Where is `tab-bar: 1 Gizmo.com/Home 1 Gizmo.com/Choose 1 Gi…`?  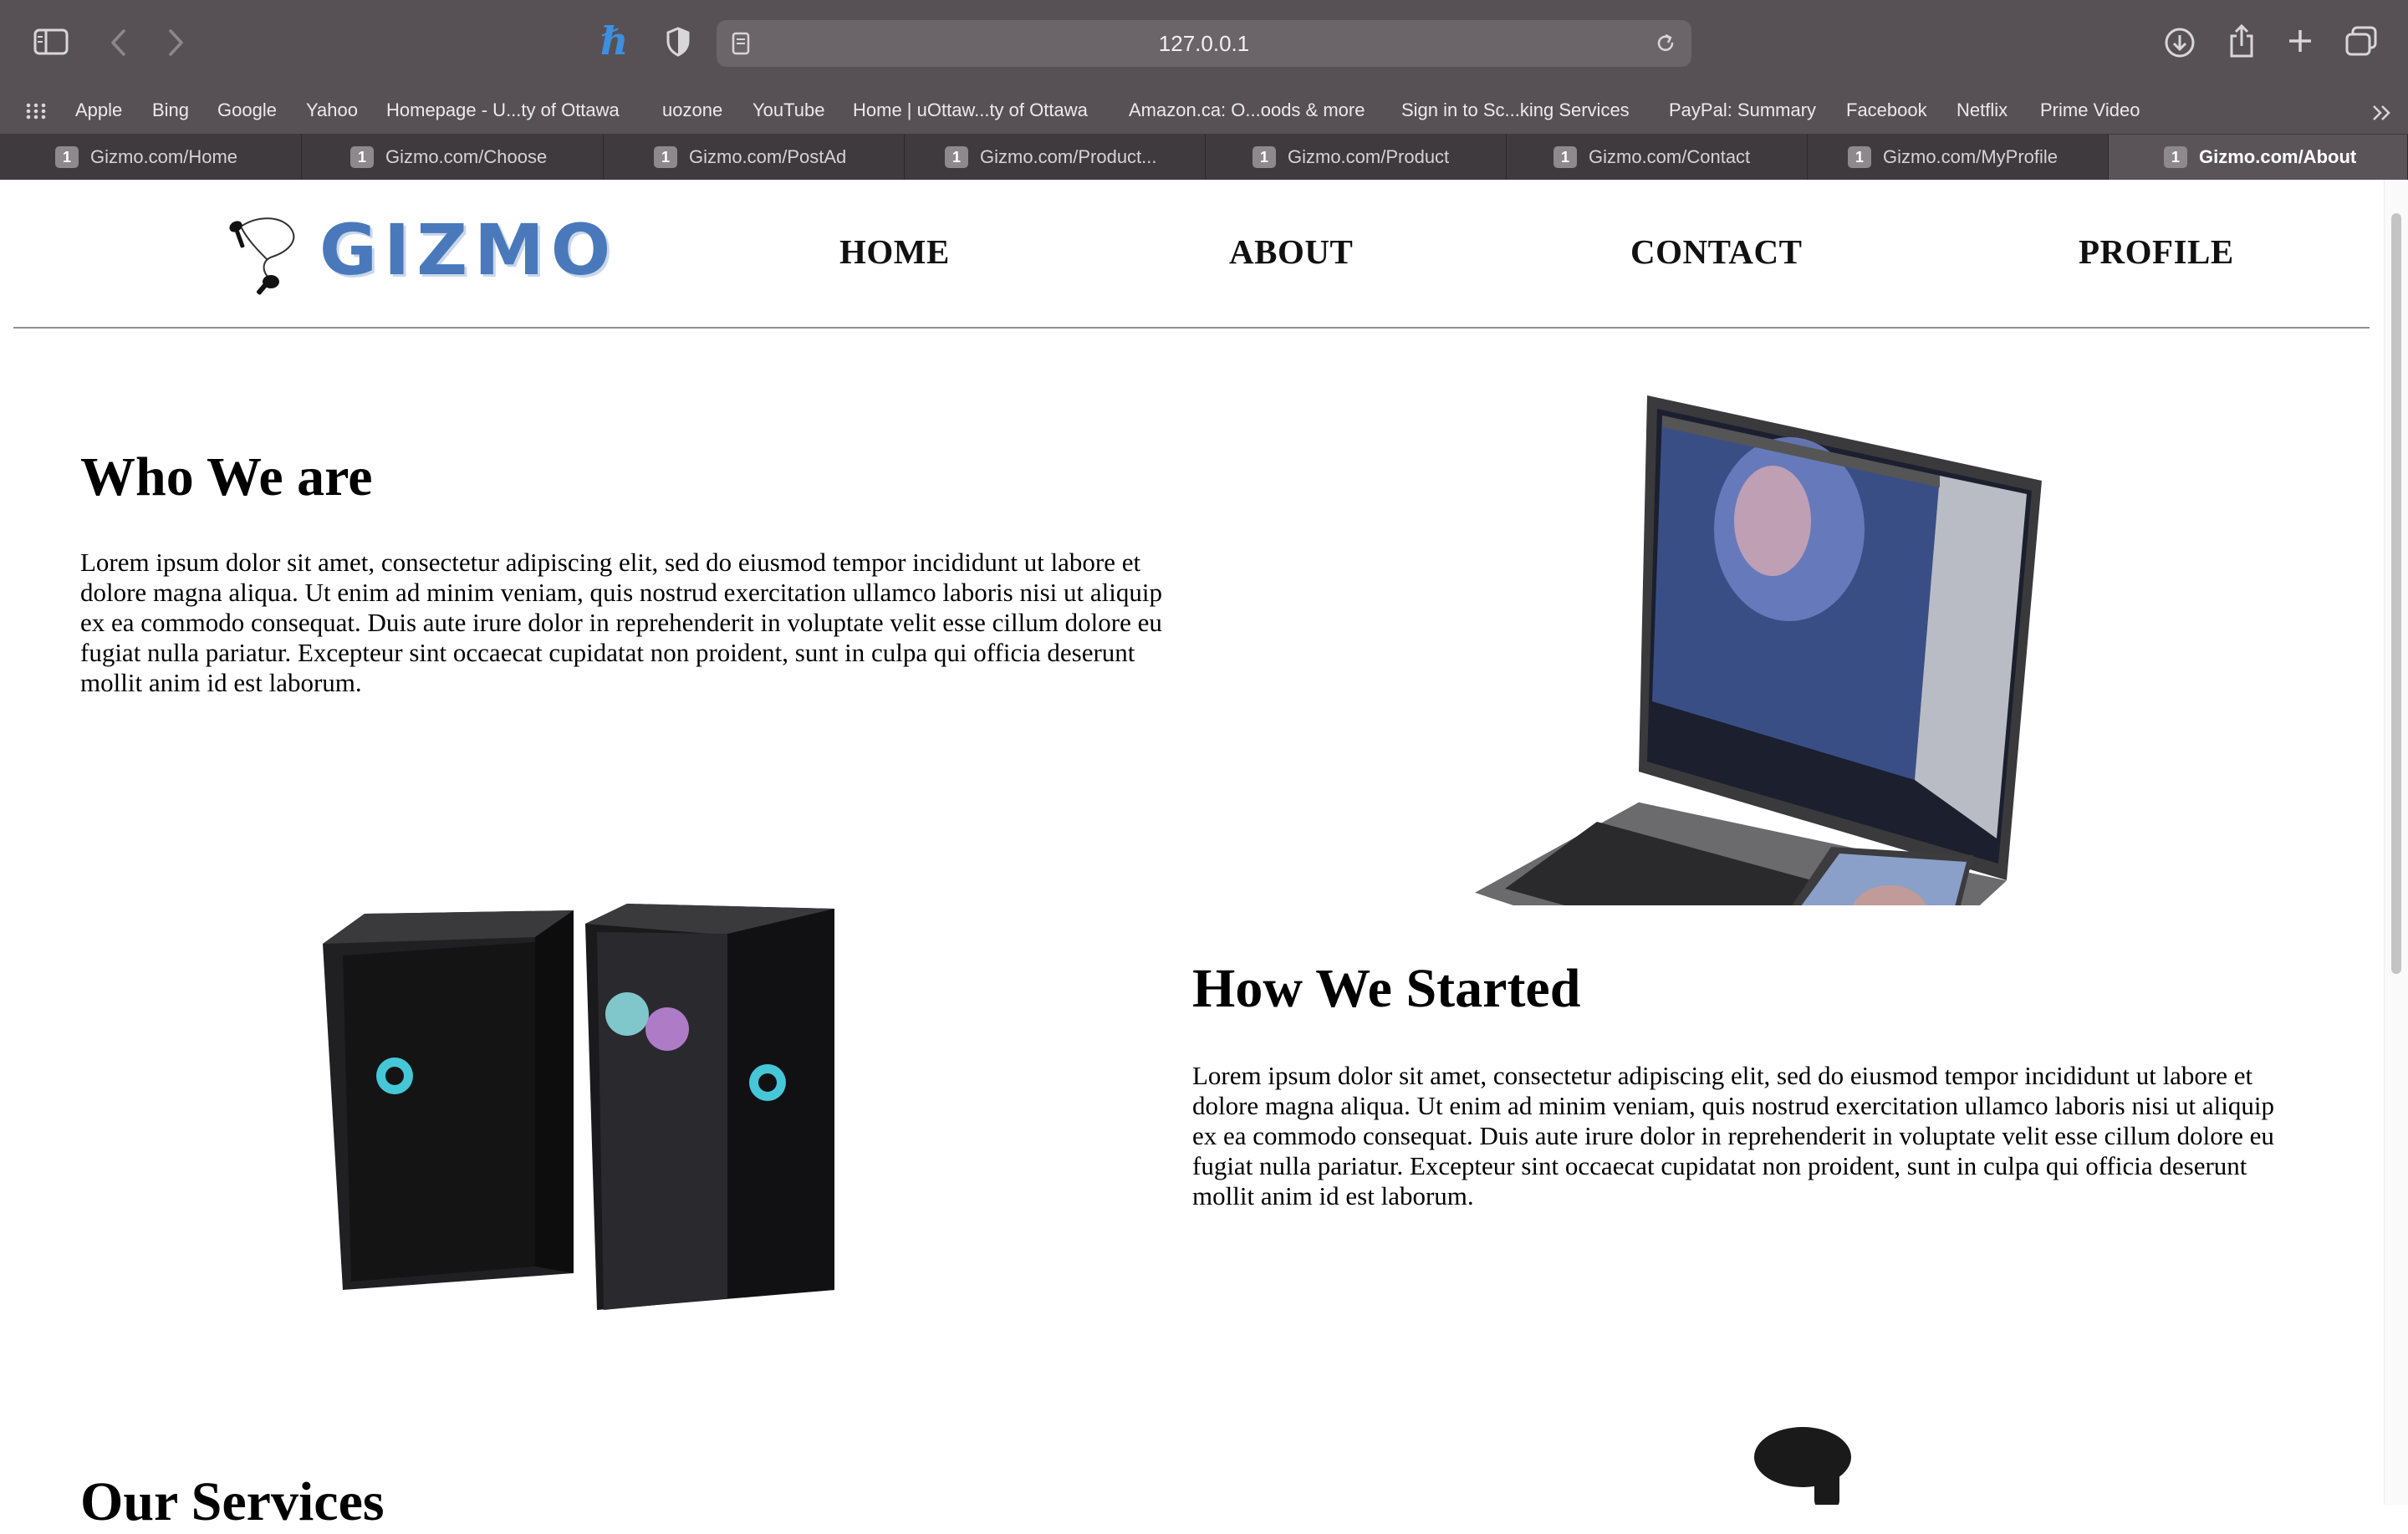
tab-bar: 1 Gizmo.com/Home 1 Gizmo.com/Choose 1 Gi… is located at coordinates (1204, 157).